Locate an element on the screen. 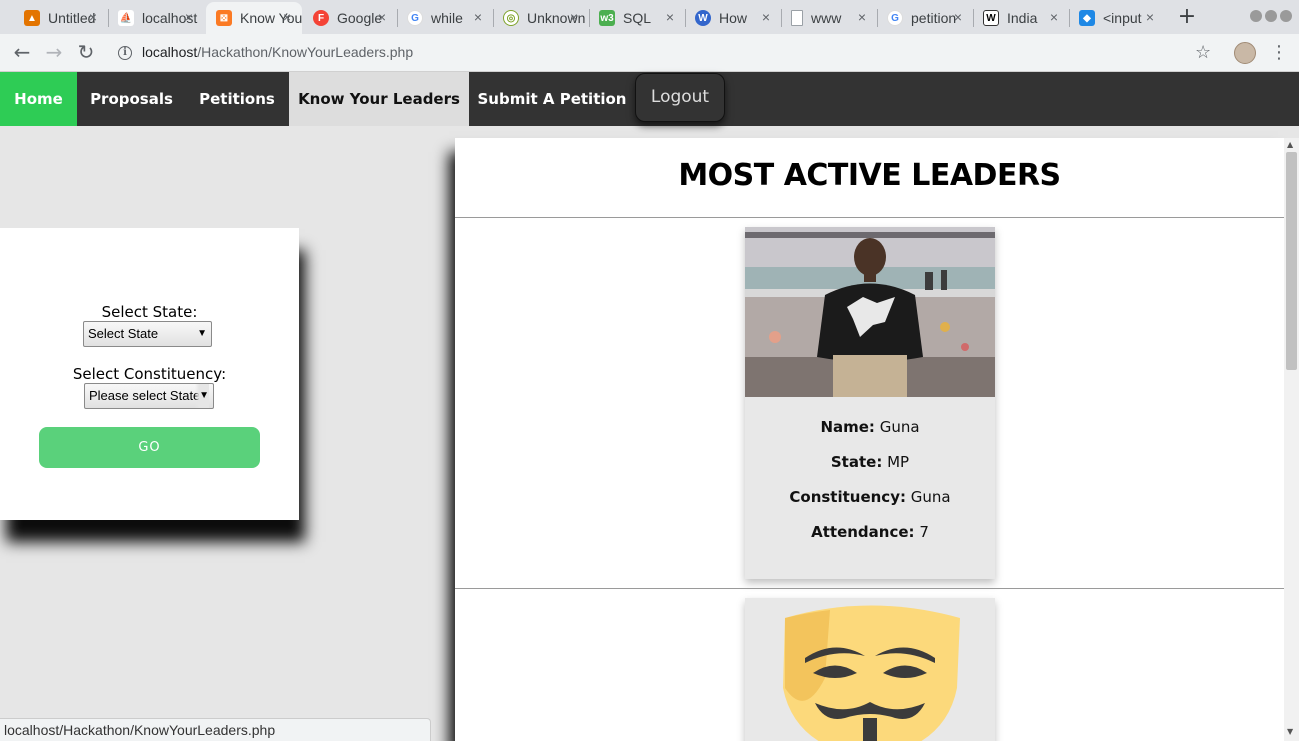 The width and height of the screenshot is (1299, 741). url-text: localhost/Hackathon/KnowYourLeaders.php is located at coordinates (277, 52).